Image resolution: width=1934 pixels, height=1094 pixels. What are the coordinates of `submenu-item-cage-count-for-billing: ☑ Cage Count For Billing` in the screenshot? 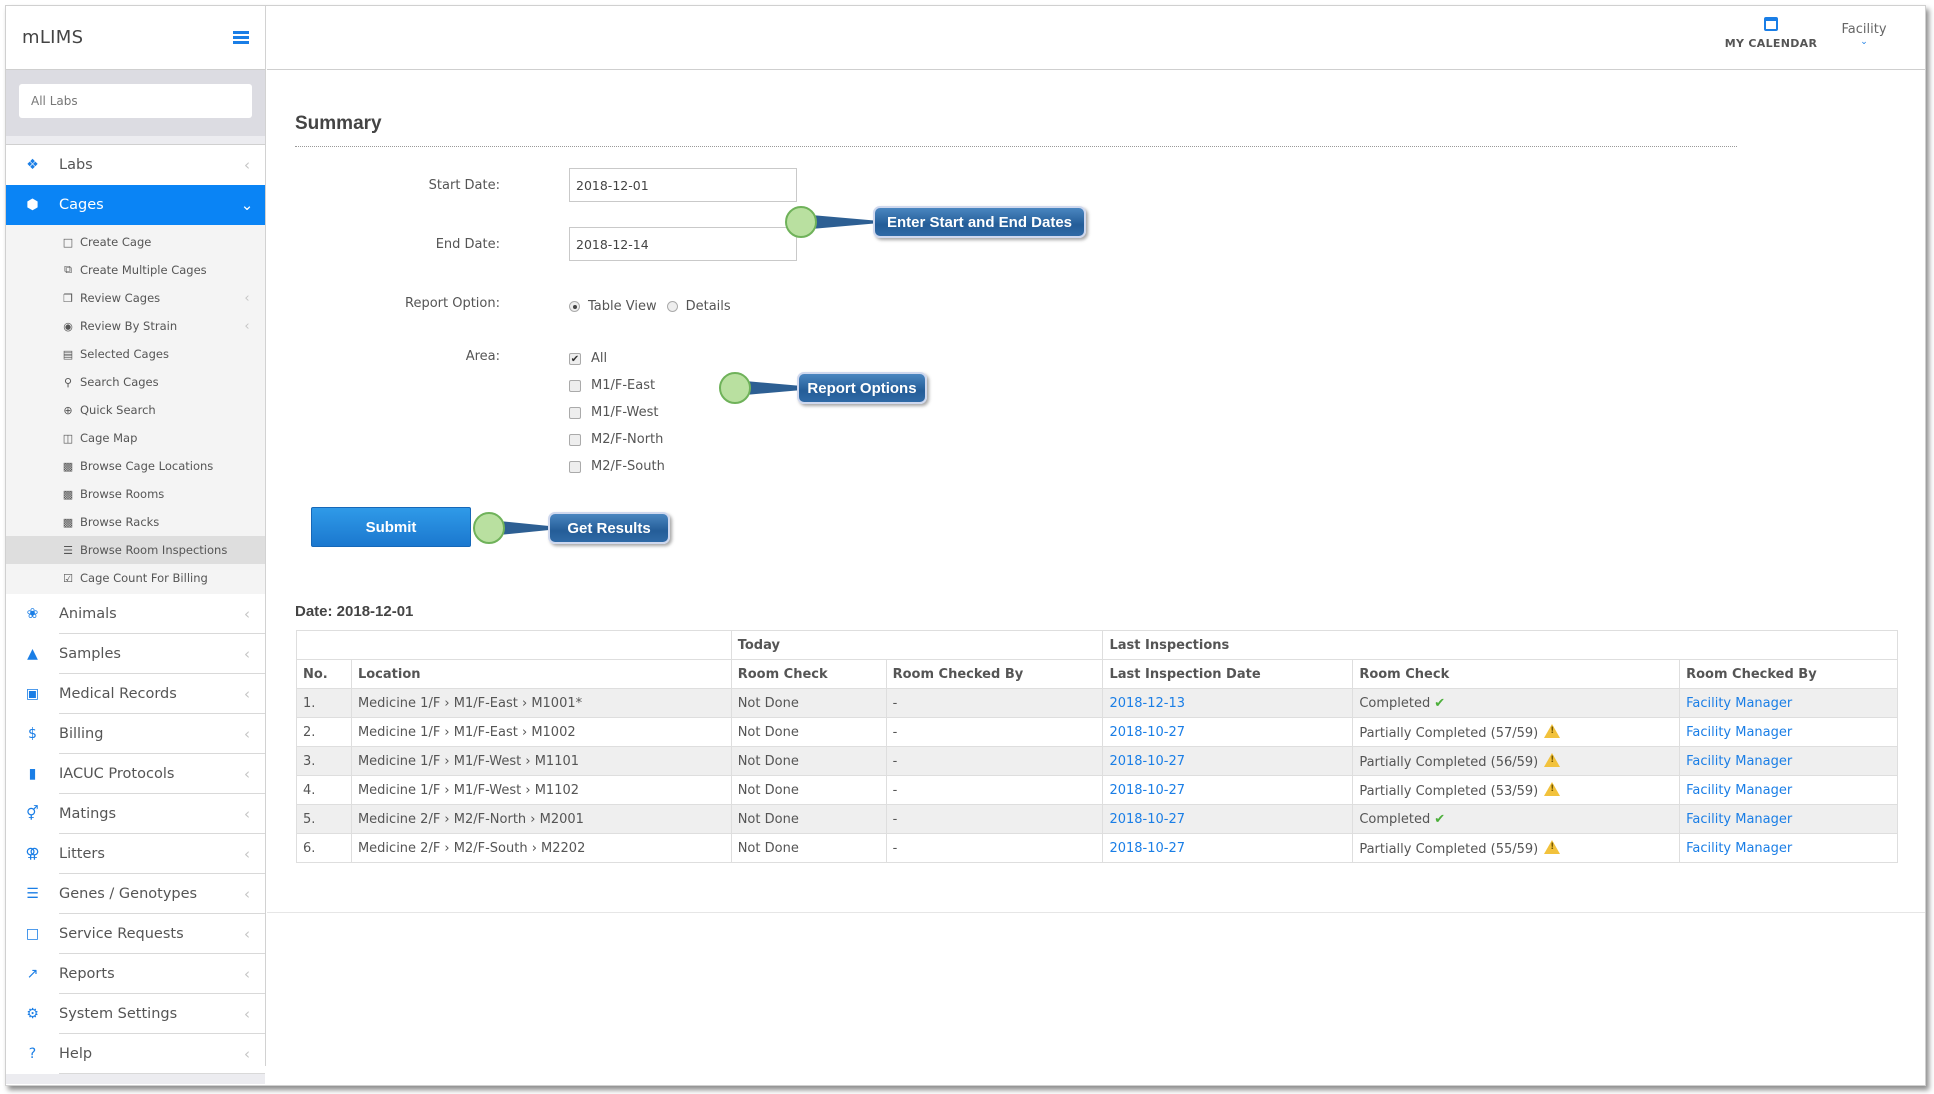 It's located at (135, 578).